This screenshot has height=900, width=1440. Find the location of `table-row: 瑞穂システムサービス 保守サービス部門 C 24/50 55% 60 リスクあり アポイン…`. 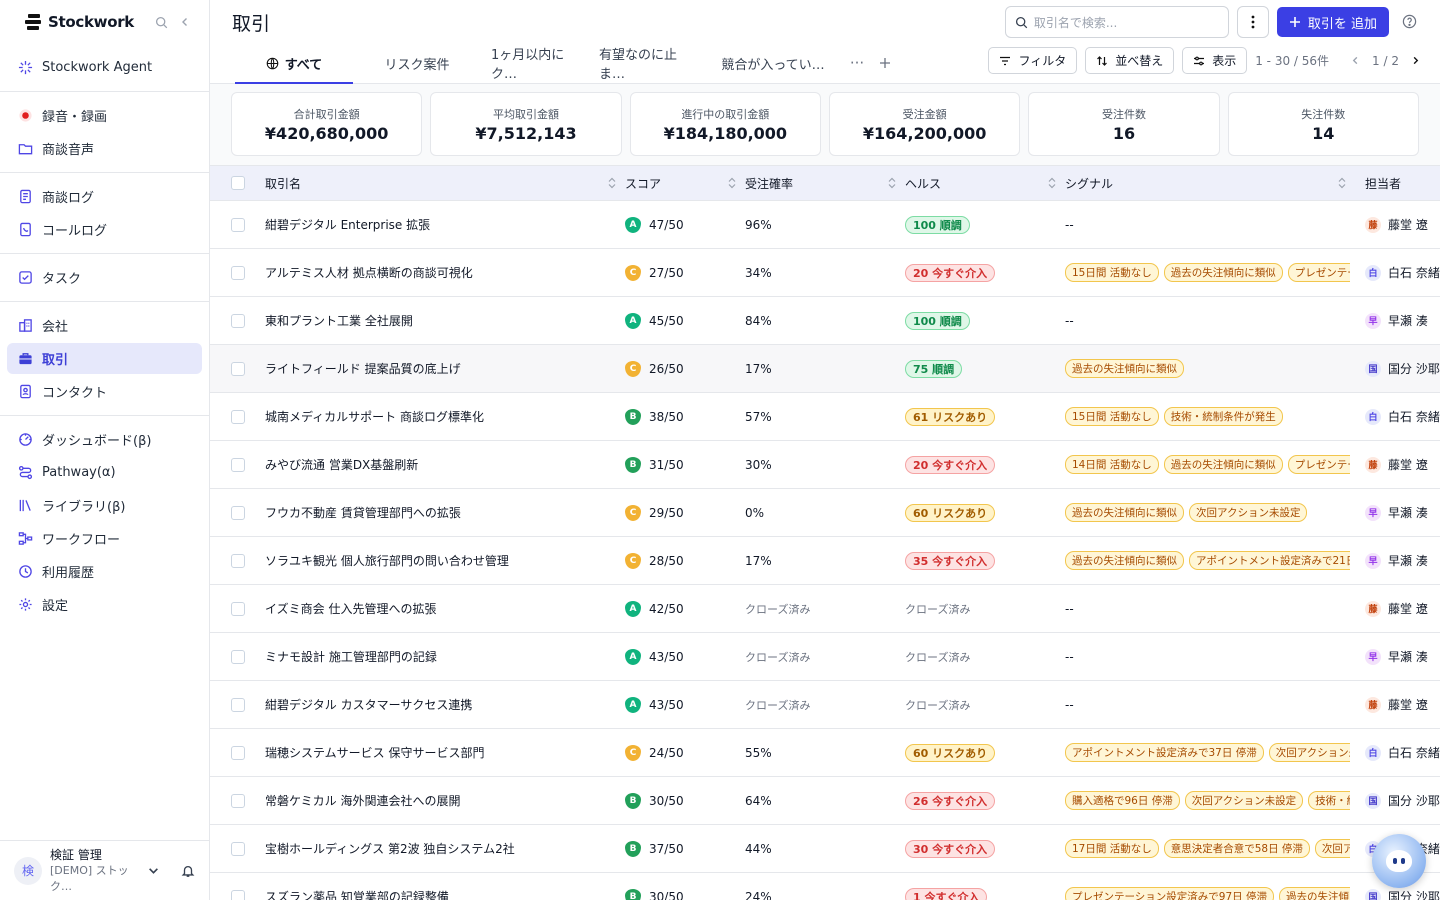

table-row: 瑞穂システムサービス 保守サービス部門 C 24/50 55% 60 リスクあり アポイン… is located at coordinates (825, 753).